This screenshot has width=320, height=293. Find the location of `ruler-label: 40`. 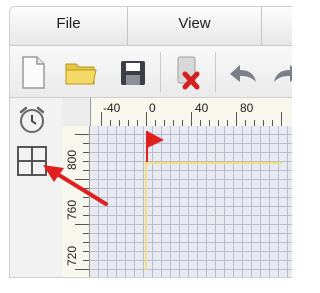

ruler-label: 40 is located at coordinates (202, 108).